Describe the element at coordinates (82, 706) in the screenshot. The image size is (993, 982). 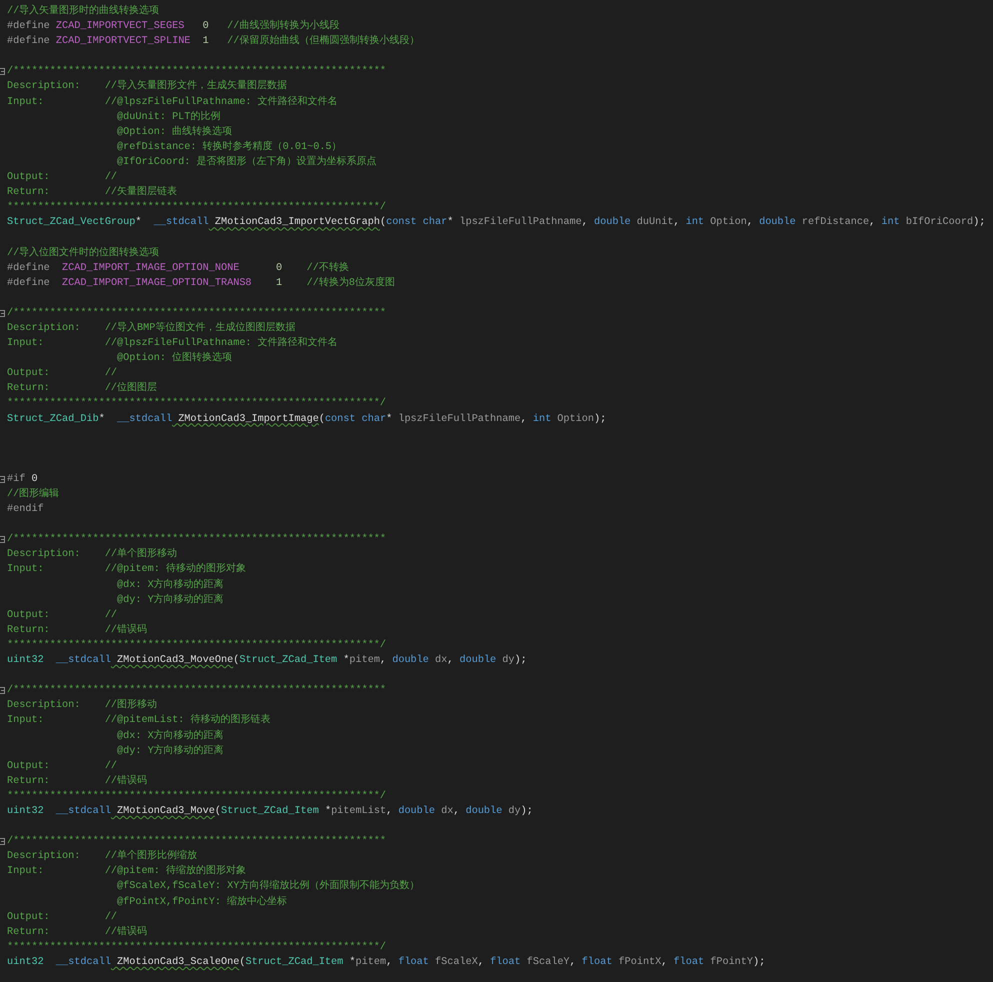
I see `code-line: Description: //图形移动` at that location.